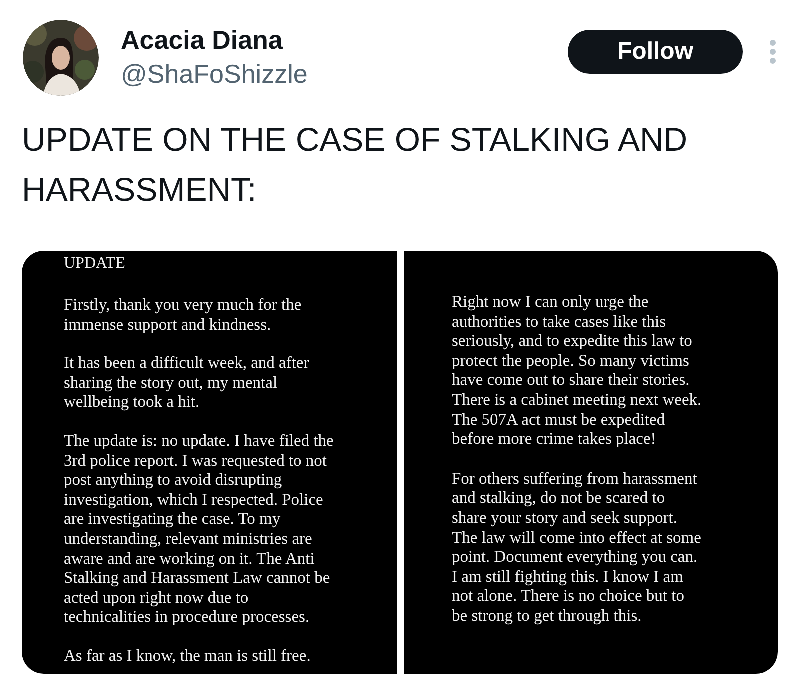 The height and width of the screenshot is (690, 800). Describe the element at coordinates (183, 314) in the screenshot. I see `paragraph: Firstly, thank you very much for the immense support and kindness.` at that location.